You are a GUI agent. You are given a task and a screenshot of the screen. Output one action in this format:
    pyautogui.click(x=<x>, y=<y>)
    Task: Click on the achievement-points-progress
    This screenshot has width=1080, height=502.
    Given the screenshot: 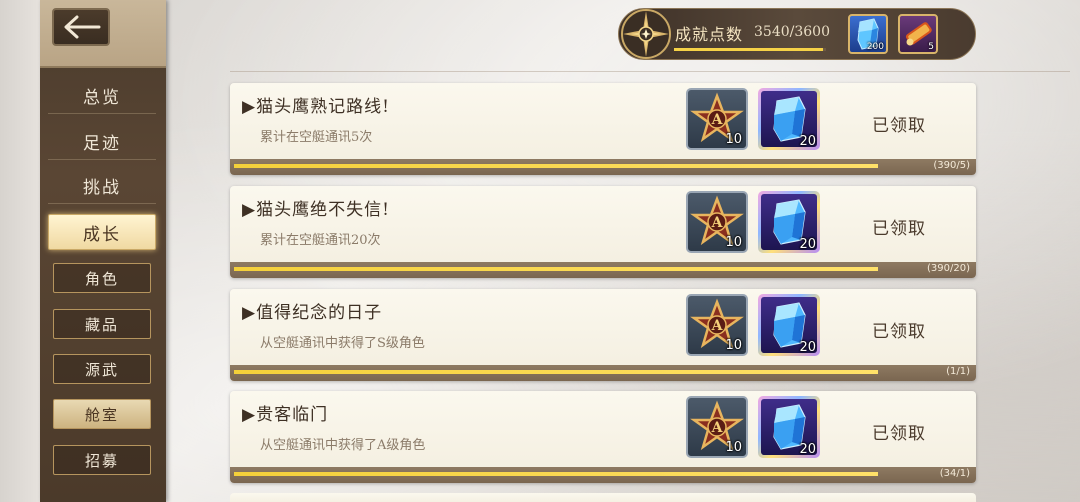 What is the action you would take?
    pyautogui.click(x=750, y=49)
    